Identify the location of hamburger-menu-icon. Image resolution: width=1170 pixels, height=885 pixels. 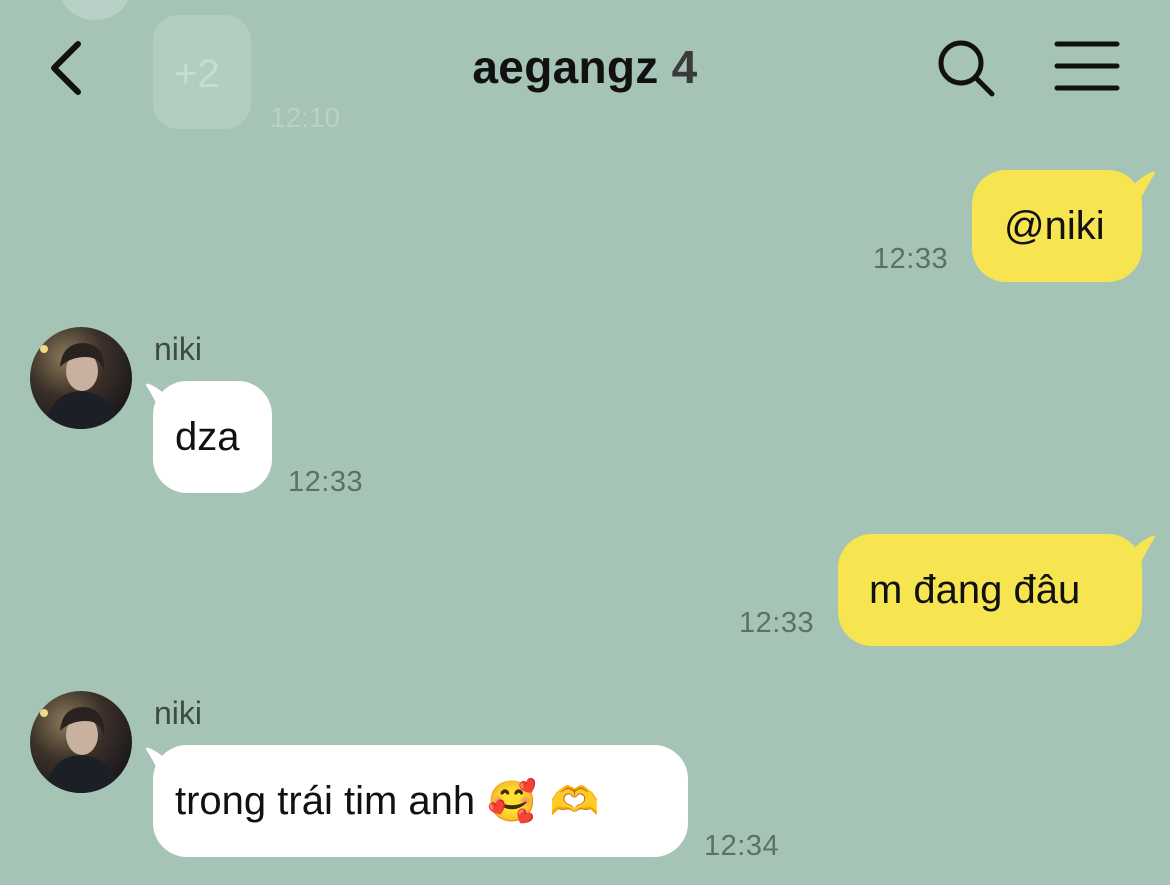
(1087, 66).